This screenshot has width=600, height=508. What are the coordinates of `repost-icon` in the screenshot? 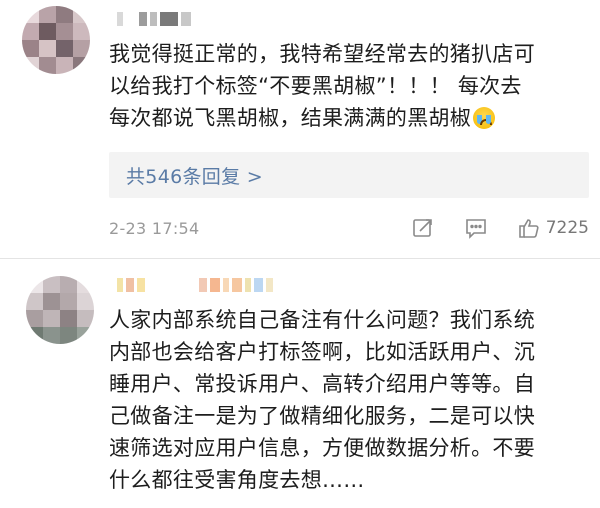 It's located at (423, 228).